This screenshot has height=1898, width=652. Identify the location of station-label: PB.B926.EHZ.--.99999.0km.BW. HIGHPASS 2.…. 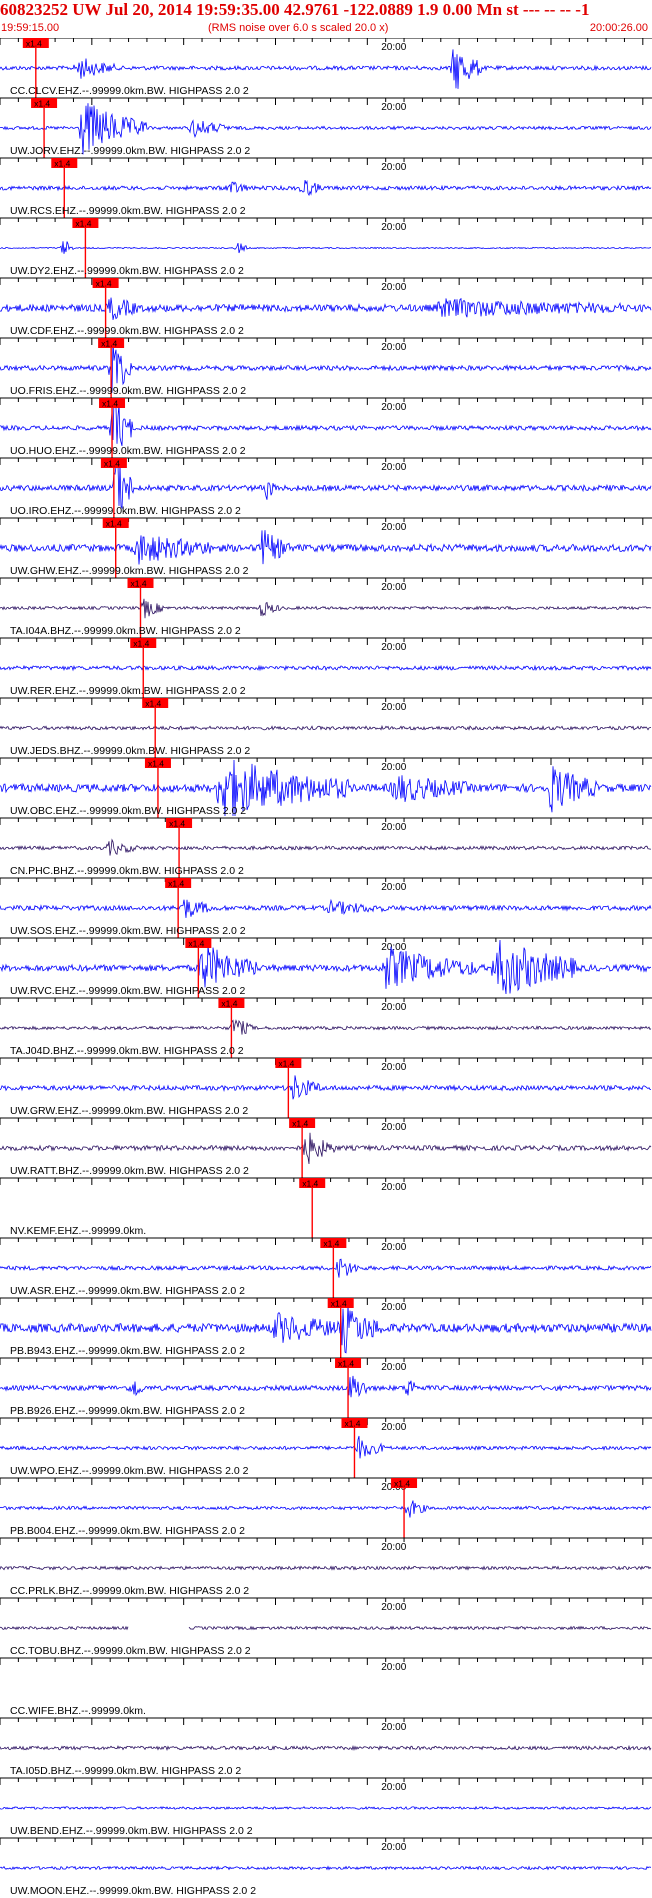
(127, 1411).